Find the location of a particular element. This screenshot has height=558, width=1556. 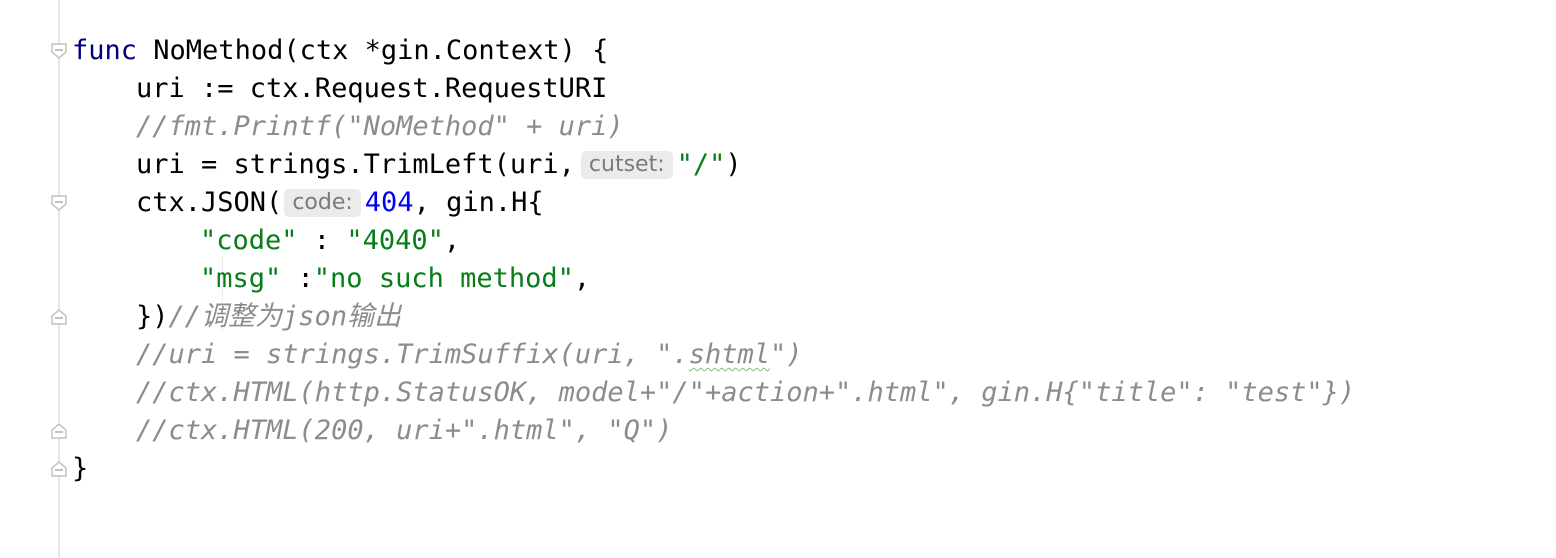

code-line: ctx.JSON(code: 404, gin.H{ is located at coordinates (814, 203).